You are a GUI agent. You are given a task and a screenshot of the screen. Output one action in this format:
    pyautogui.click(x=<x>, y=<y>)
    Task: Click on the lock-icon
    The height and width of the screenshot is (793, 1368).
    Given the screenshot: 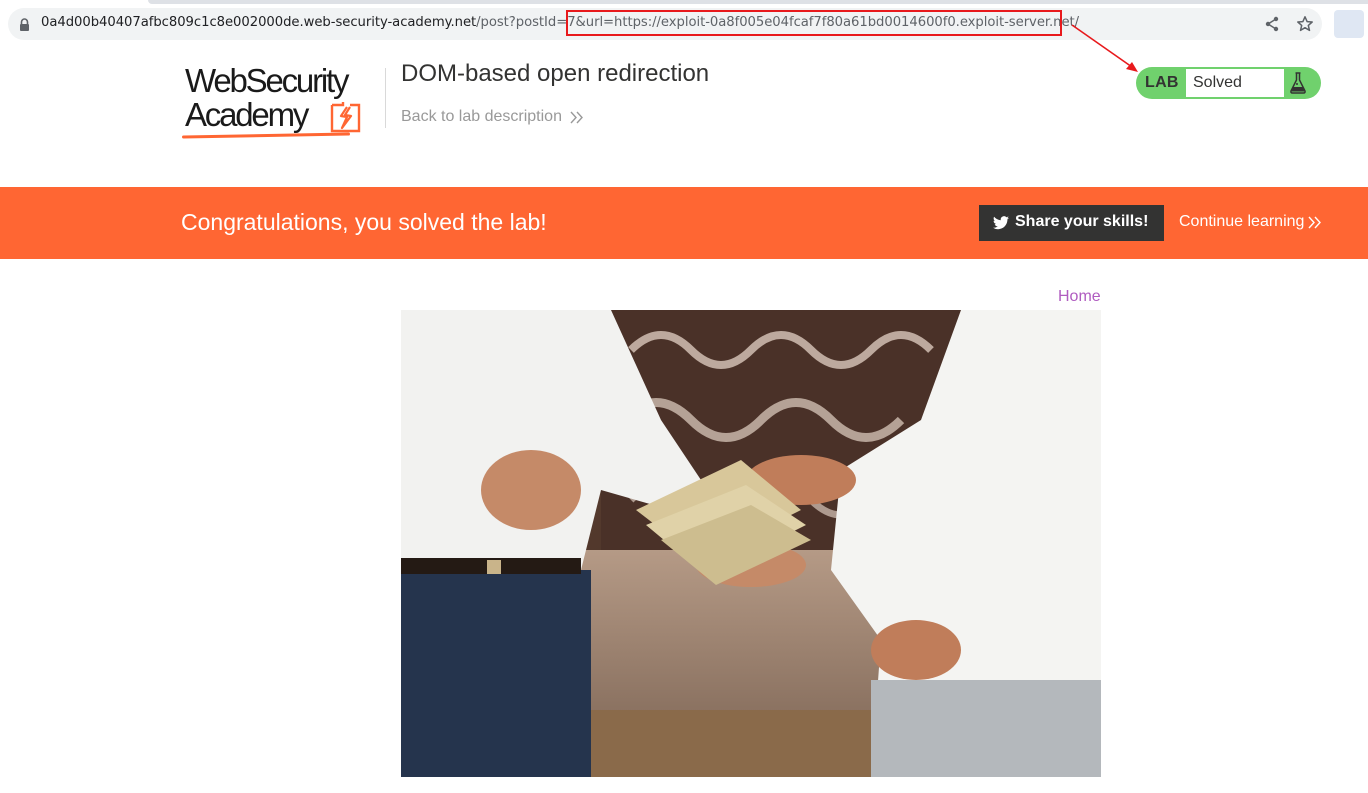 What is the action you would take?
    pyautogui.click(x=24, y=24)
    